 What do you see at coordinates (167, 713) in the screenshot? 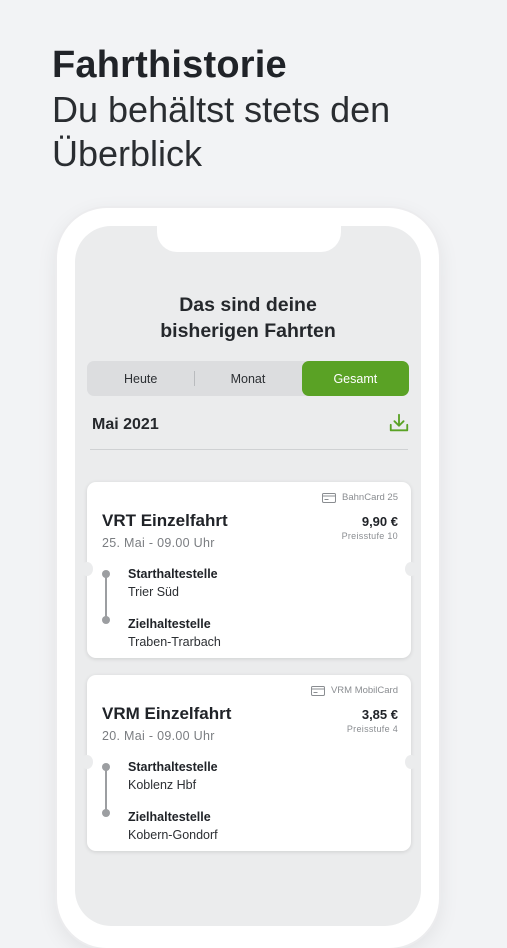
I see `ride-name: VRM Einzelfahrt` at bounding box center [167, 713].